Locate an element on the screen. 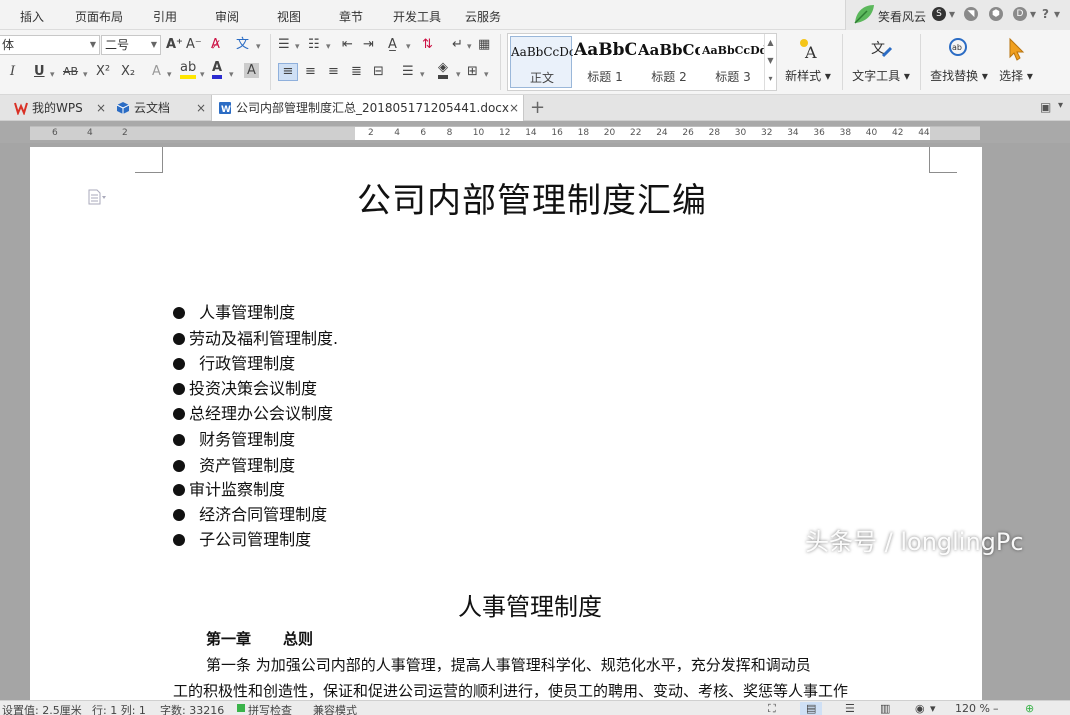 The height and width of the screenshot is (715, 1070). page-view-icon: ▤ is located at coordinates (811, 708).